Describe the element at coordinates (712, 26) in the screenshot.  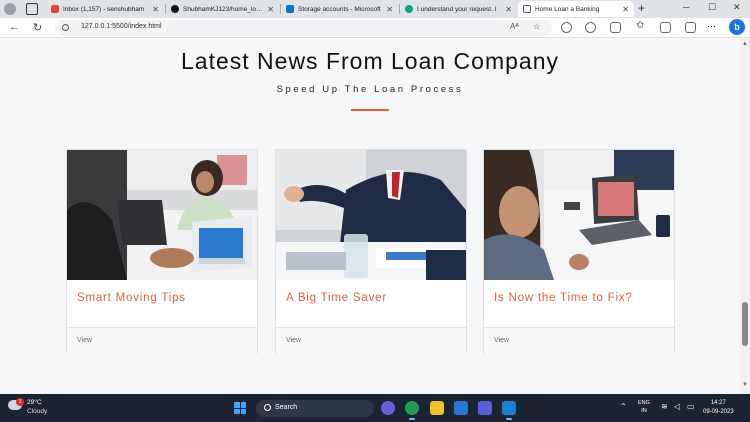
I see `more-menu-icon: ···` at that location.